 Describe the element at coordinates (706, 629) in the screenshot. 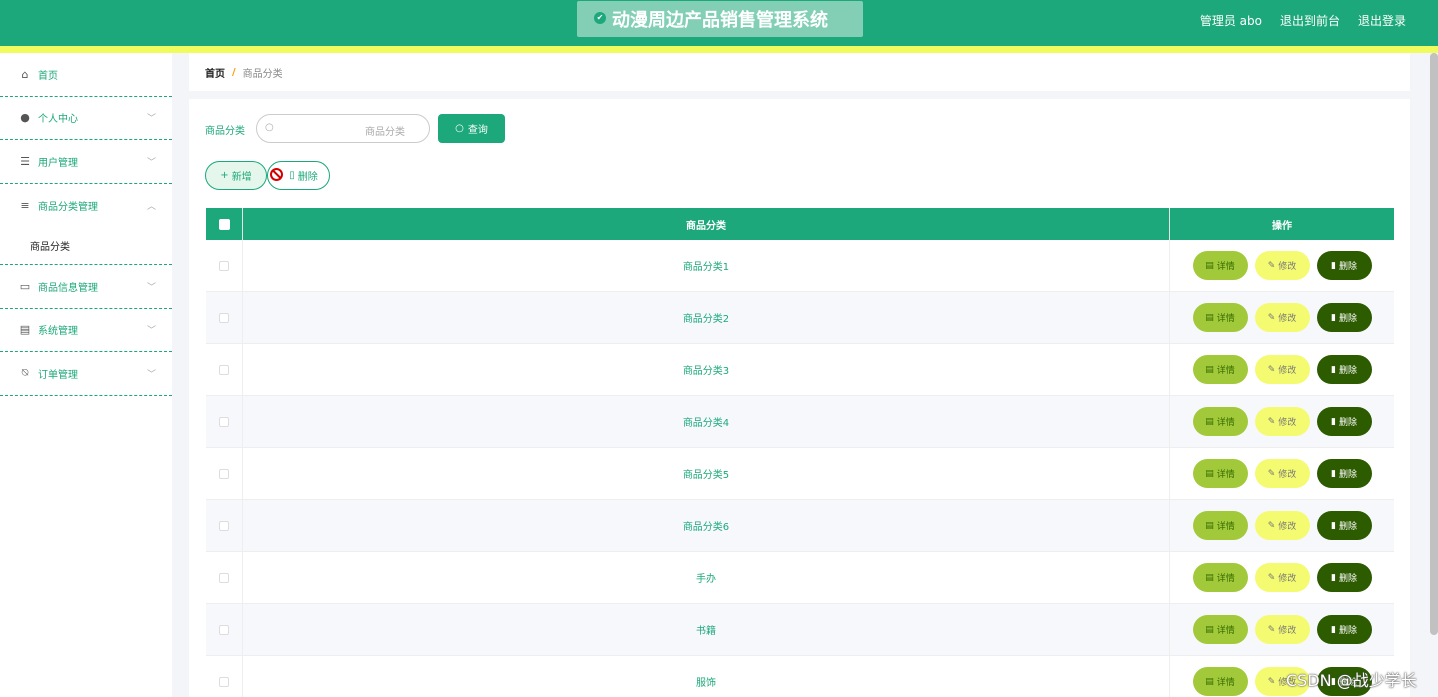

I see `category-name: 书籍` at that location.